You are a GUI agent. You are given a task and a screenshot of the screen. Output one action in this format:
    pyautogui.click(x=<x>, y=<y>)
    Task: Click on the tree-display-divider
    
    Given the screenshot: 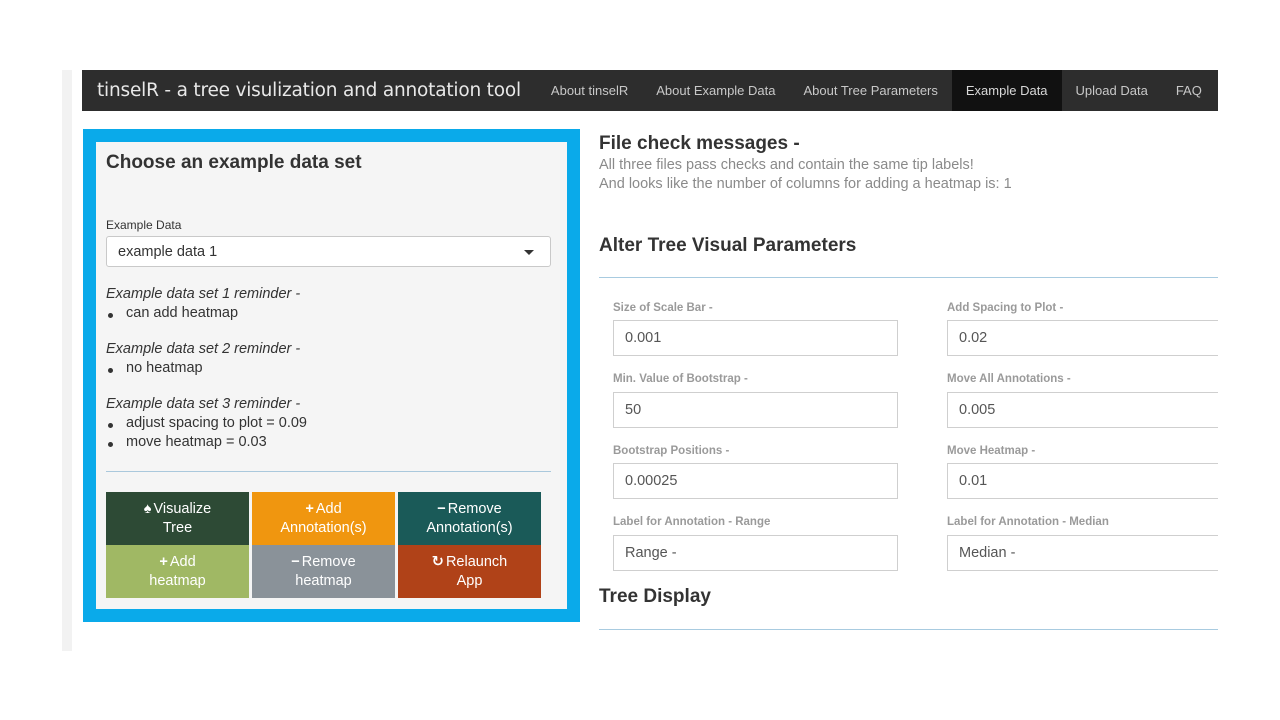 What is the action you would take?
    pyautogui.click(x=908, y=629)
    